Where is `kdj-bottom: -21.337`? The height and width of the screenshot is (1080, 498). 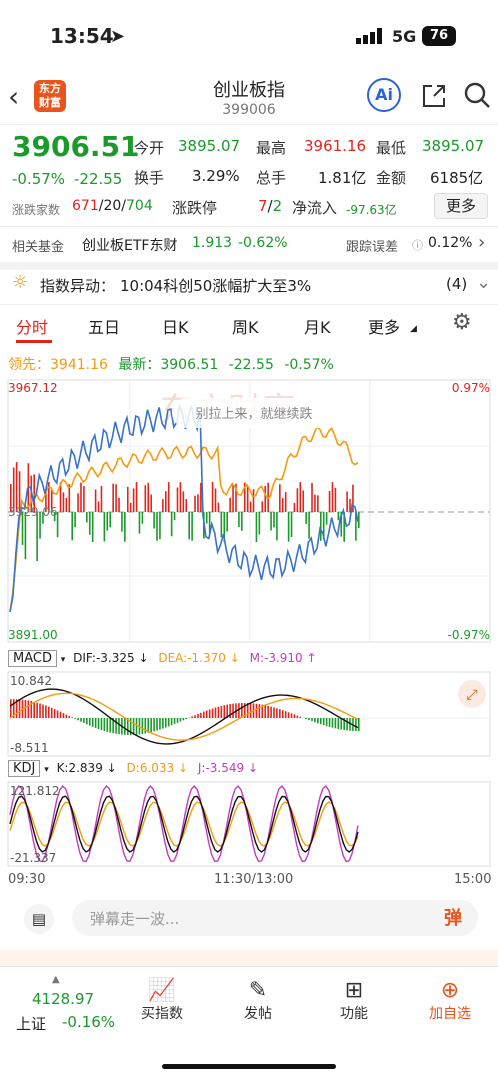
kdj-bottom: -21.337 is located at coordinates (33, 858).